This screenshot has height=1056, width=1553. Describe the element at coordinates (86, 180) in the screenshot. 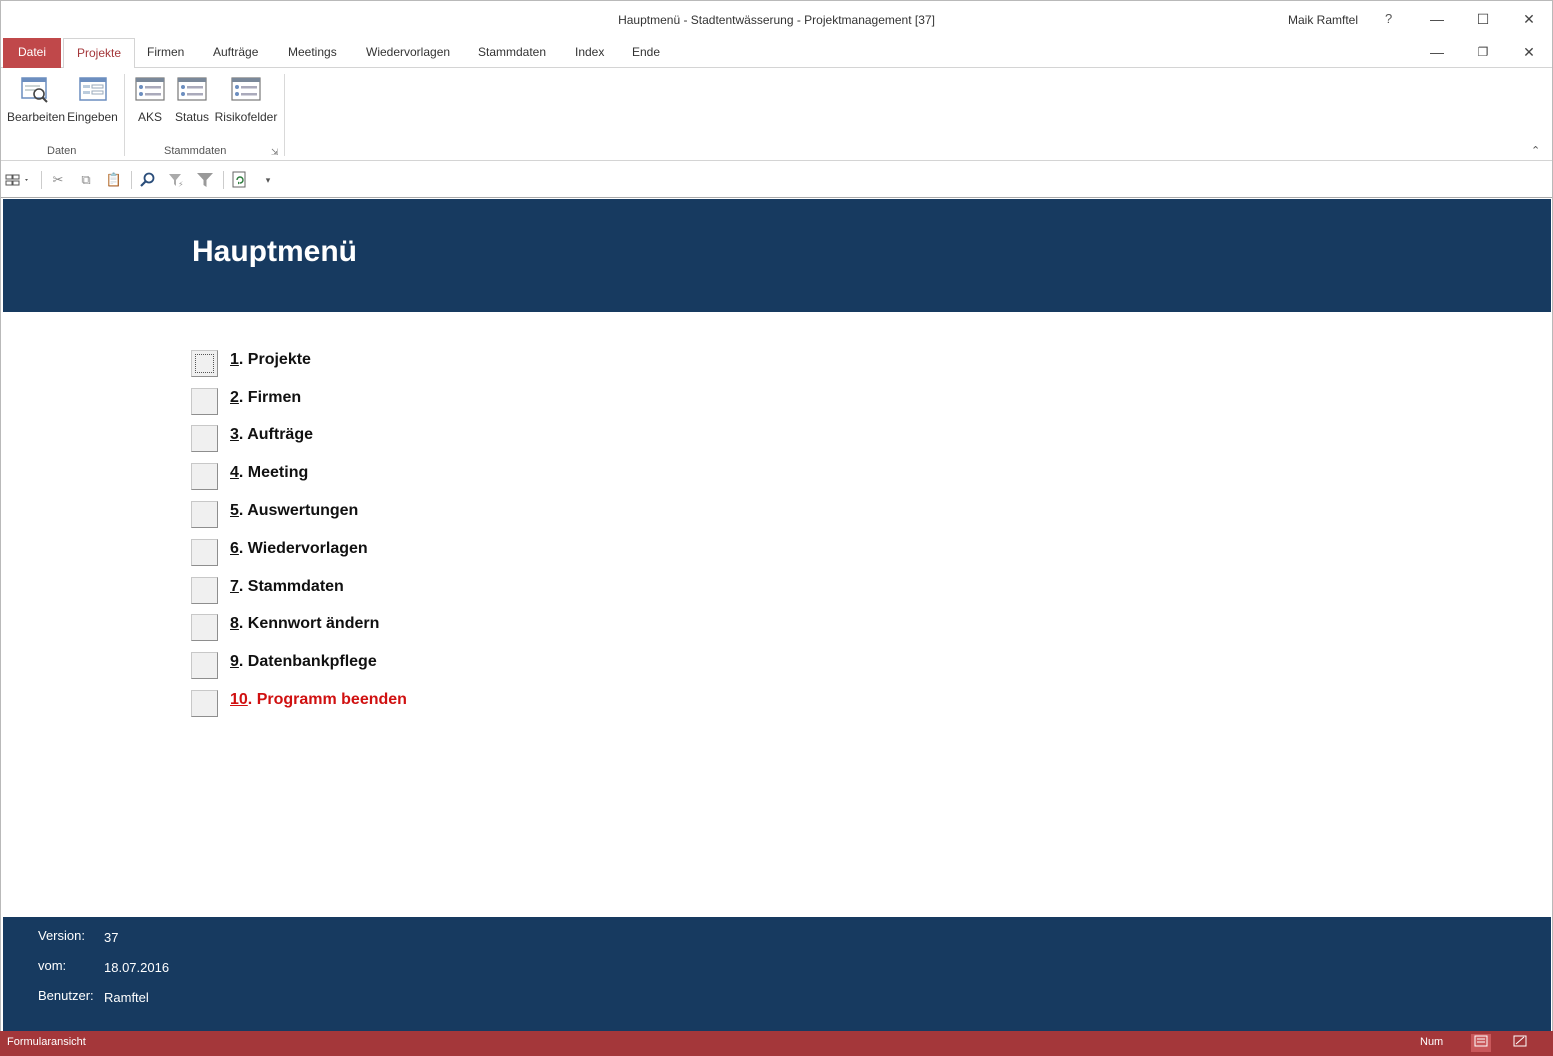

I see `copy-icon: ⧉` at that location.